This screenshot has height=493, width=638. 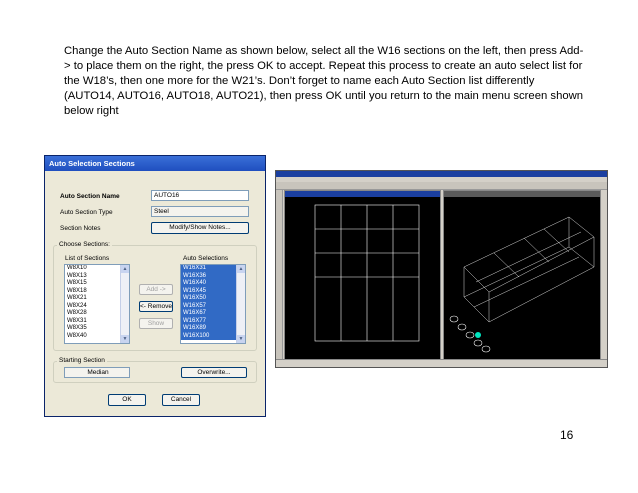 What do you see at coordinates (200, 211) in the screenshot?
I see `auto-section-type-field: Steel` at bounding box center [200, 211].